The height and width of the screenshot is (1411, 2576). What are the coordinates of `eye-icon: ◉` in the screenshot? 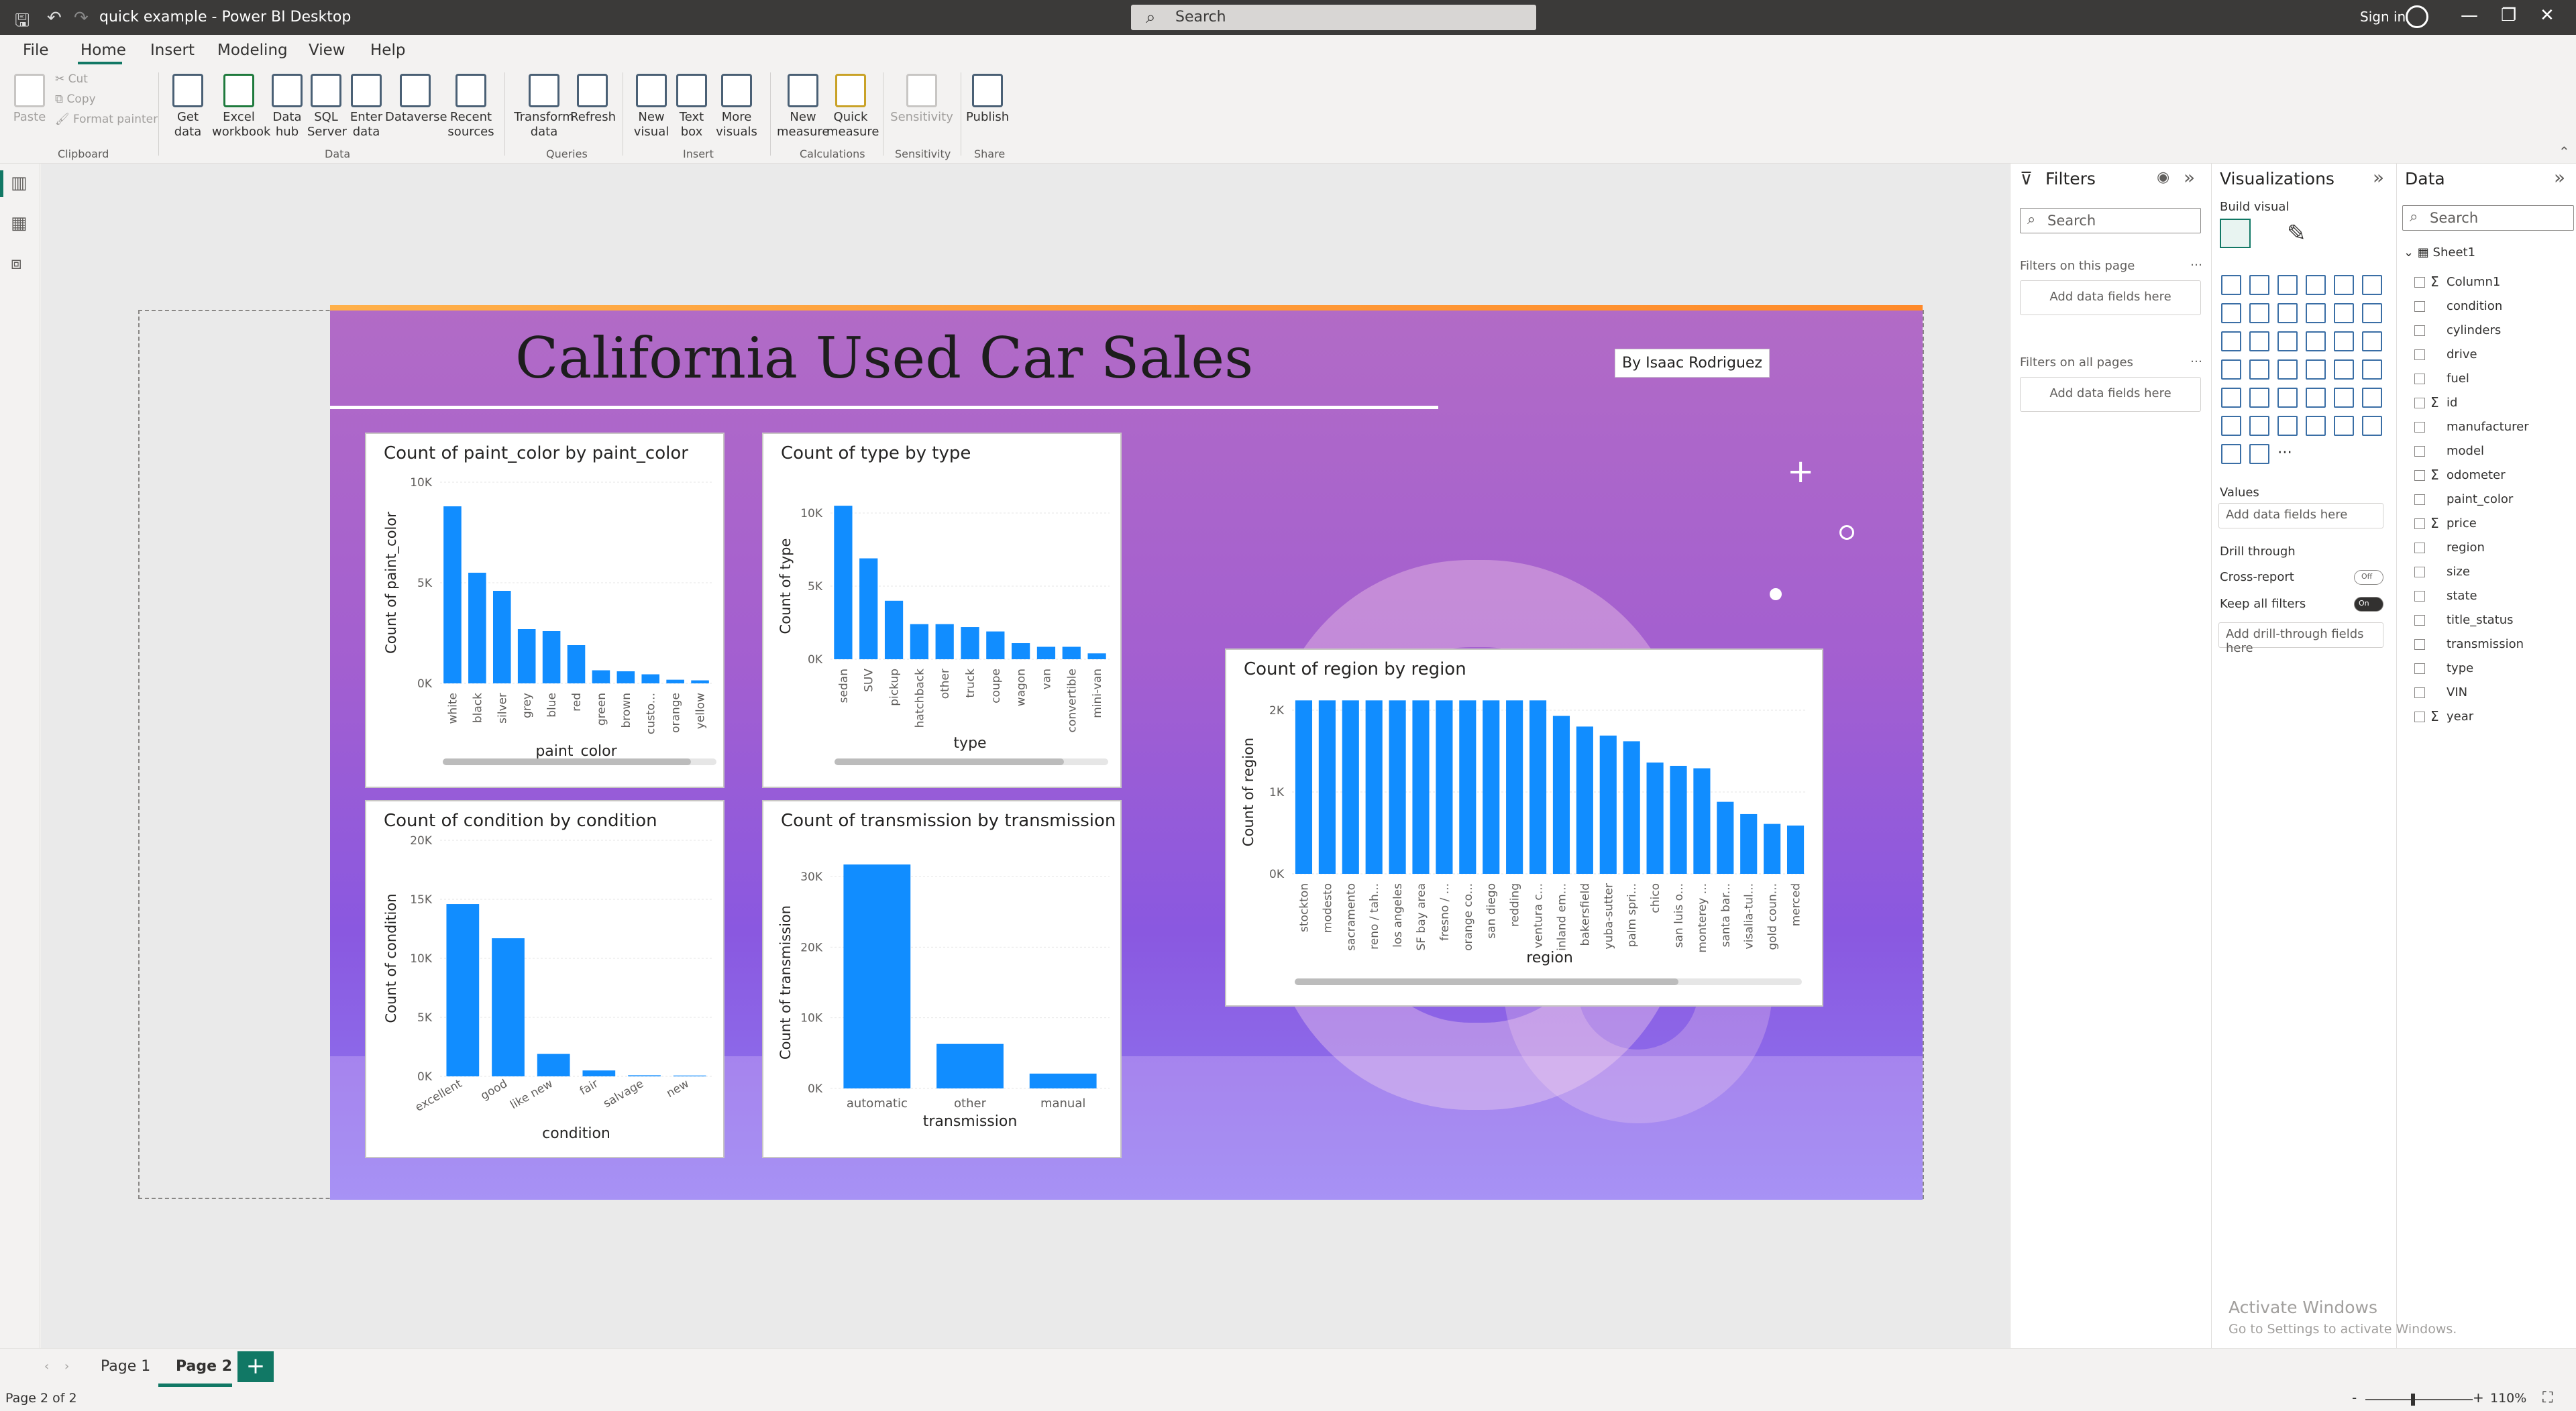 It's located at (2163, 177).